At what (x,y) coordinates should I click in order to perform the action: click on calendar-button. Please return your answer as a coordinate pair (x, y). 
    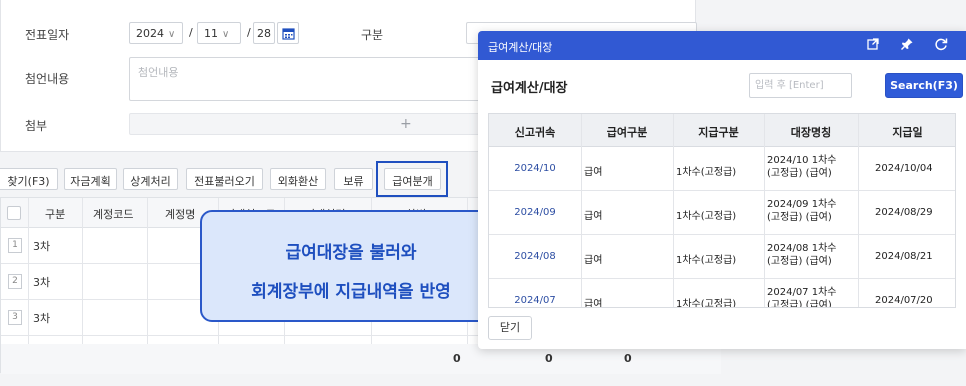
    Looking at the image, I should click on (288, 33).